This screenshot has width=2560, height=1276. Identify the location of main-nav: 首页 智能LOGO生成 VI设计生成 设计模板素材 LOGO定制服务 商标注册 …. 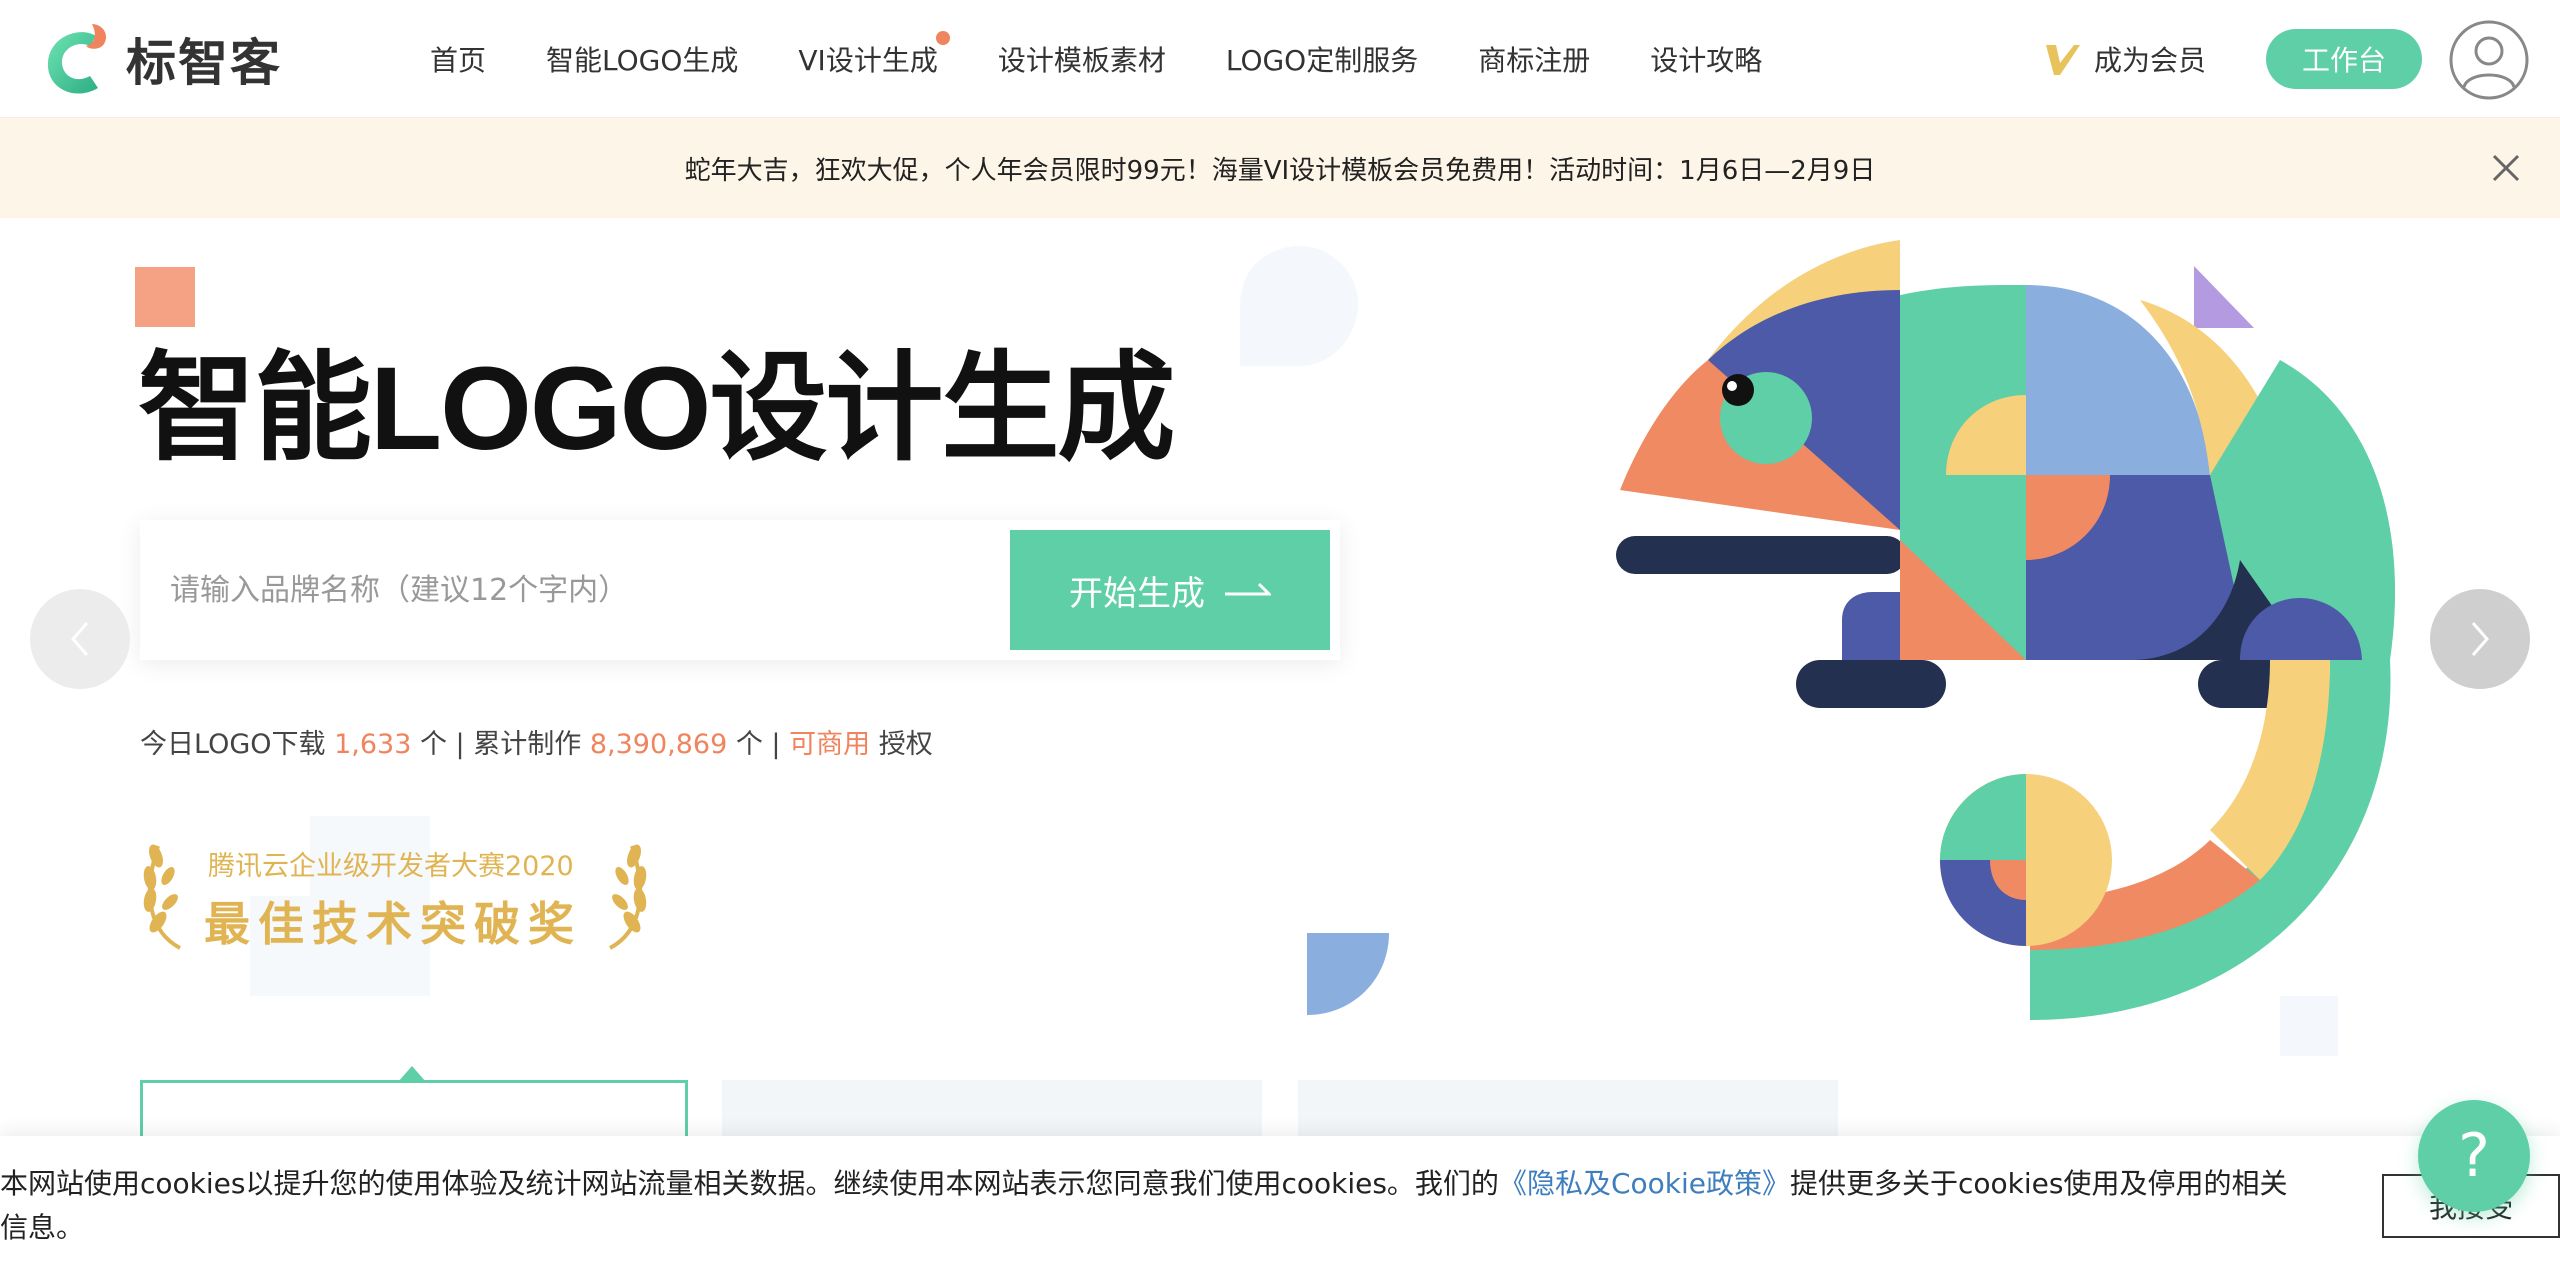
(1126, 59).